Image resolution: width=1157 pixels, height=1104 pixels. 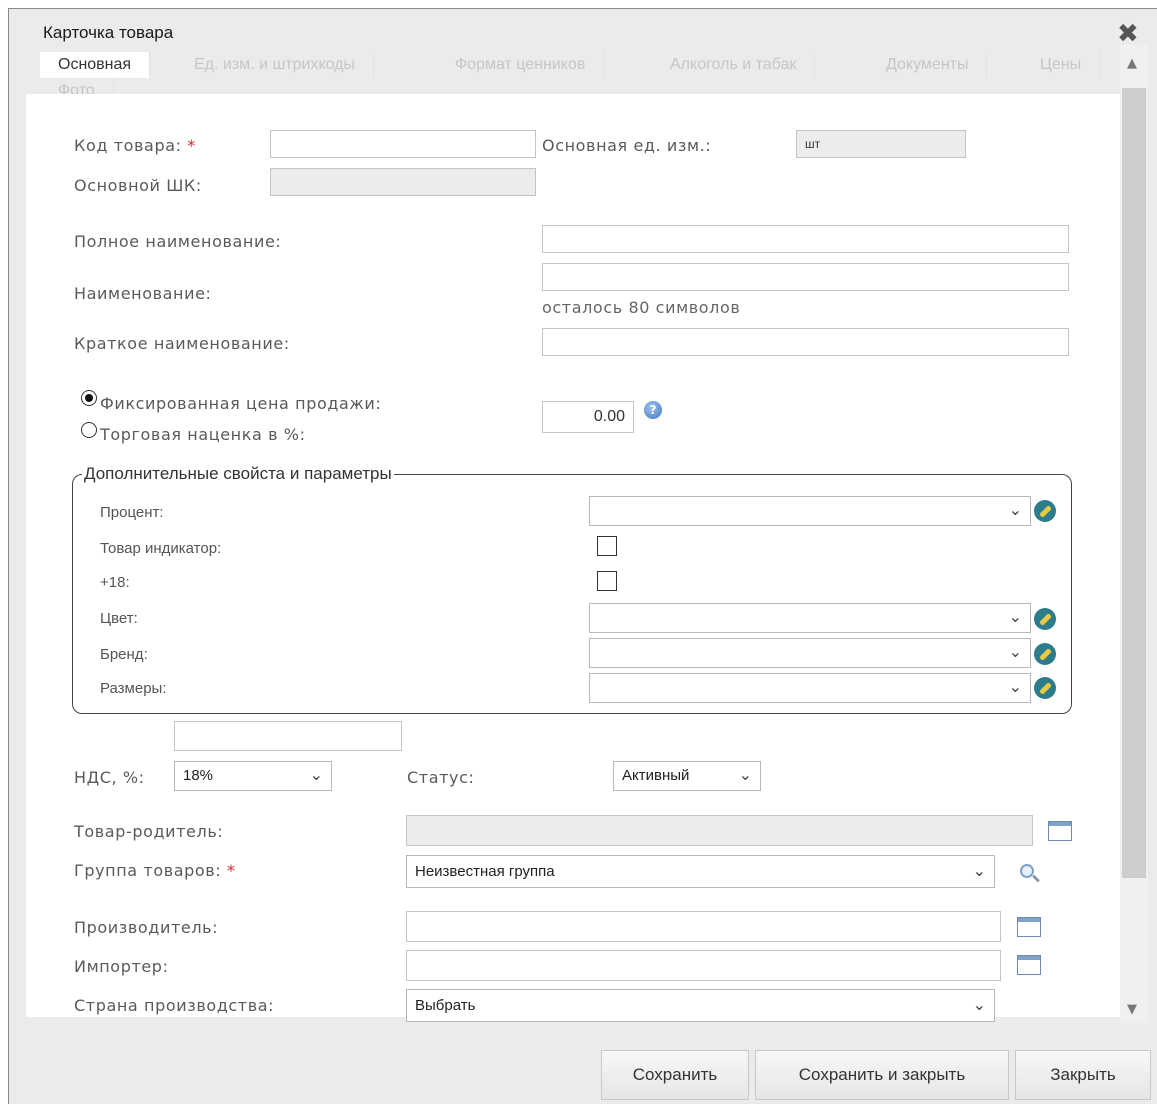 What do you see at coordinates (656, 775) in the screenshot?
I see `status-value: Активный` at bounding box center [656, 775].